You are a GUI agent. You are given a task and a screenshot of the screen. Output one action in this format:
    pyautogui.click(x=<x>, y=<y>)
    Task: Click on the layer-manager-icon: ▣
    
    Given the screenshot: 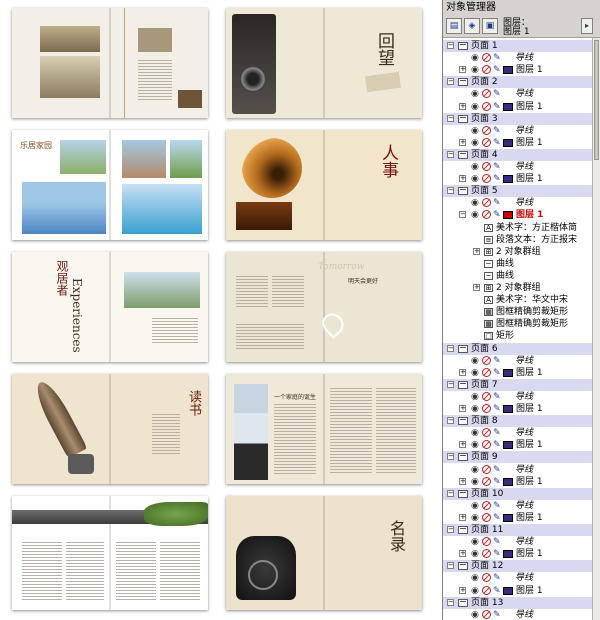 What is the action you would take?
    pyautogui.click(x=490, y=26)
    